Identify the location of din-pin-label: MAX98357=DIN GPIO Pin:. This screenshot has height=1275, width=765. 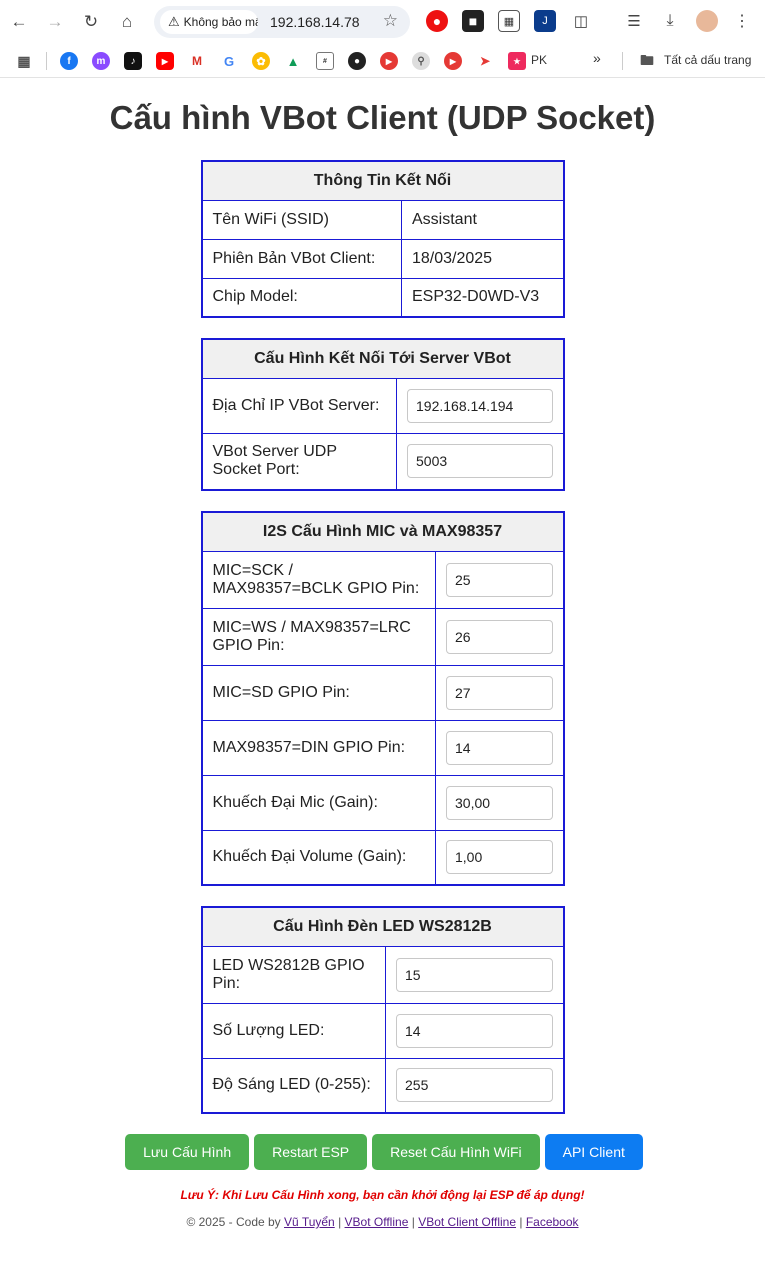
(318, 747).